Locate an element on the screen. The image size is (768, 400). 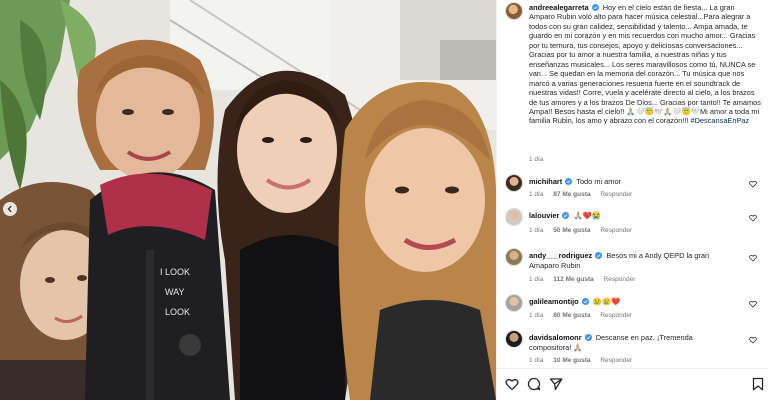
comment-text: 😢😢❤️ is located at coordinates (606, 301).